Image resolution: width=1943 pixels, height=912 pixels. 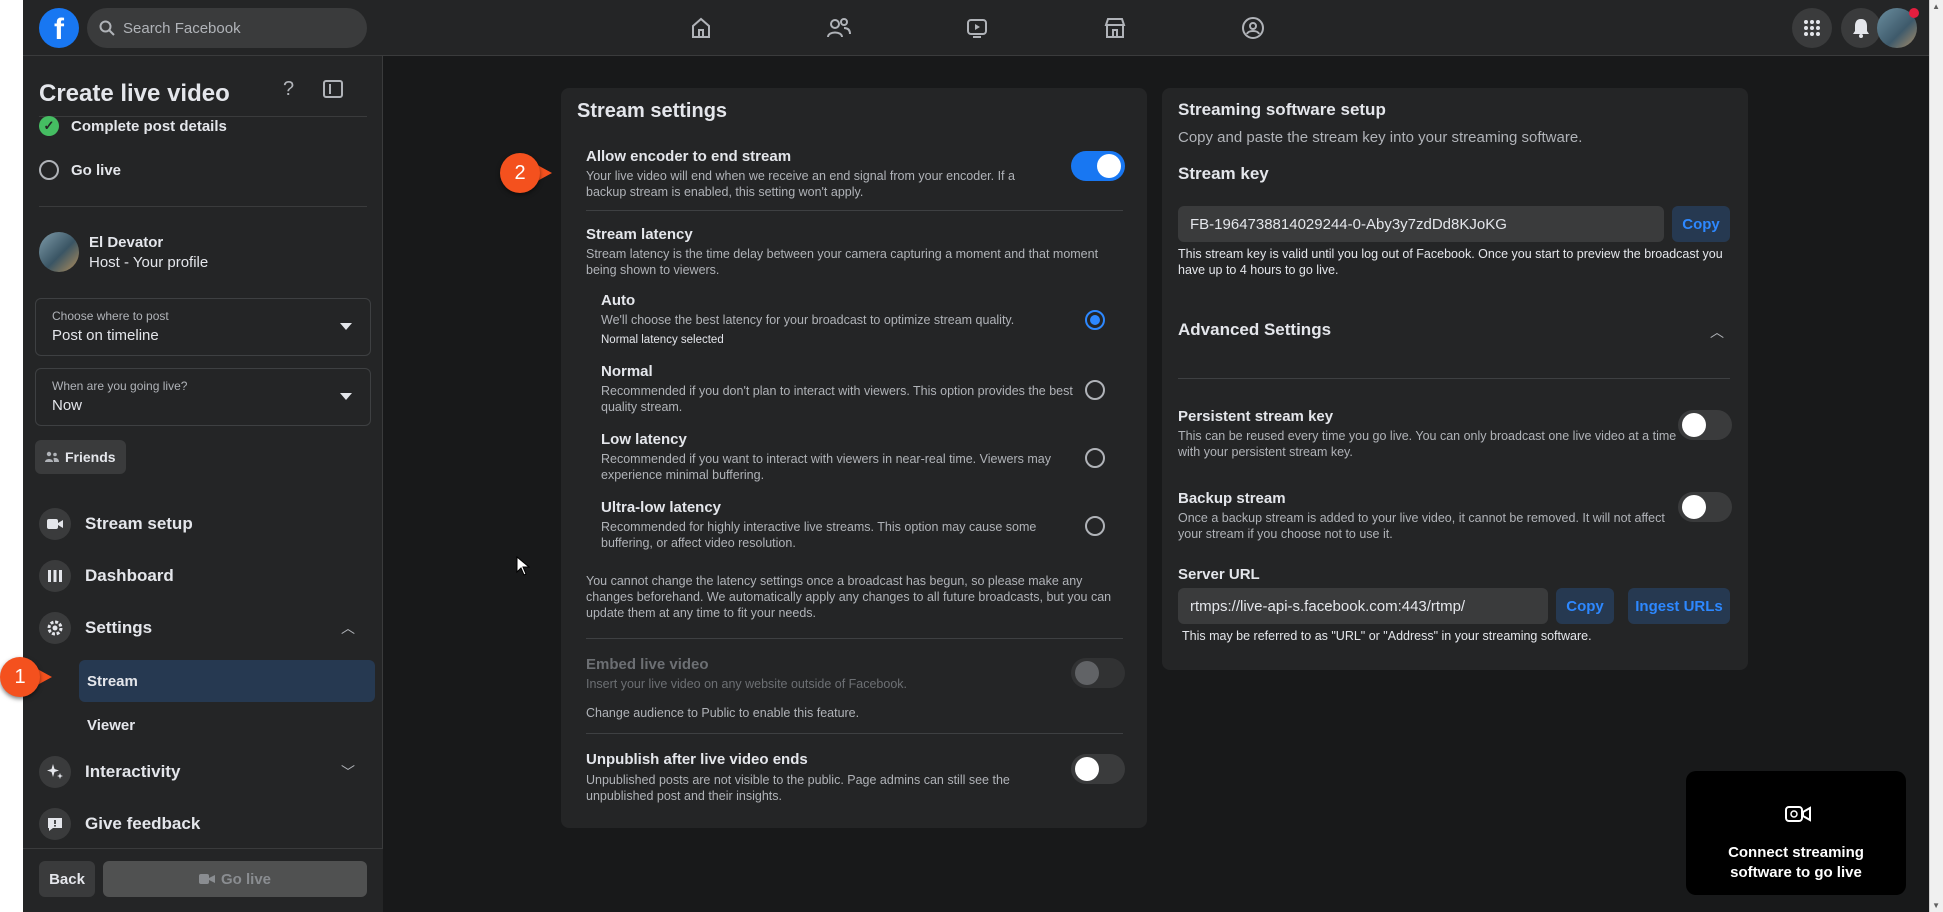 What do you see at coordinates (661, 507) in the screenshot?
I see `latency-option-title: Ultra-low latency` at bounding box center [661, 507].